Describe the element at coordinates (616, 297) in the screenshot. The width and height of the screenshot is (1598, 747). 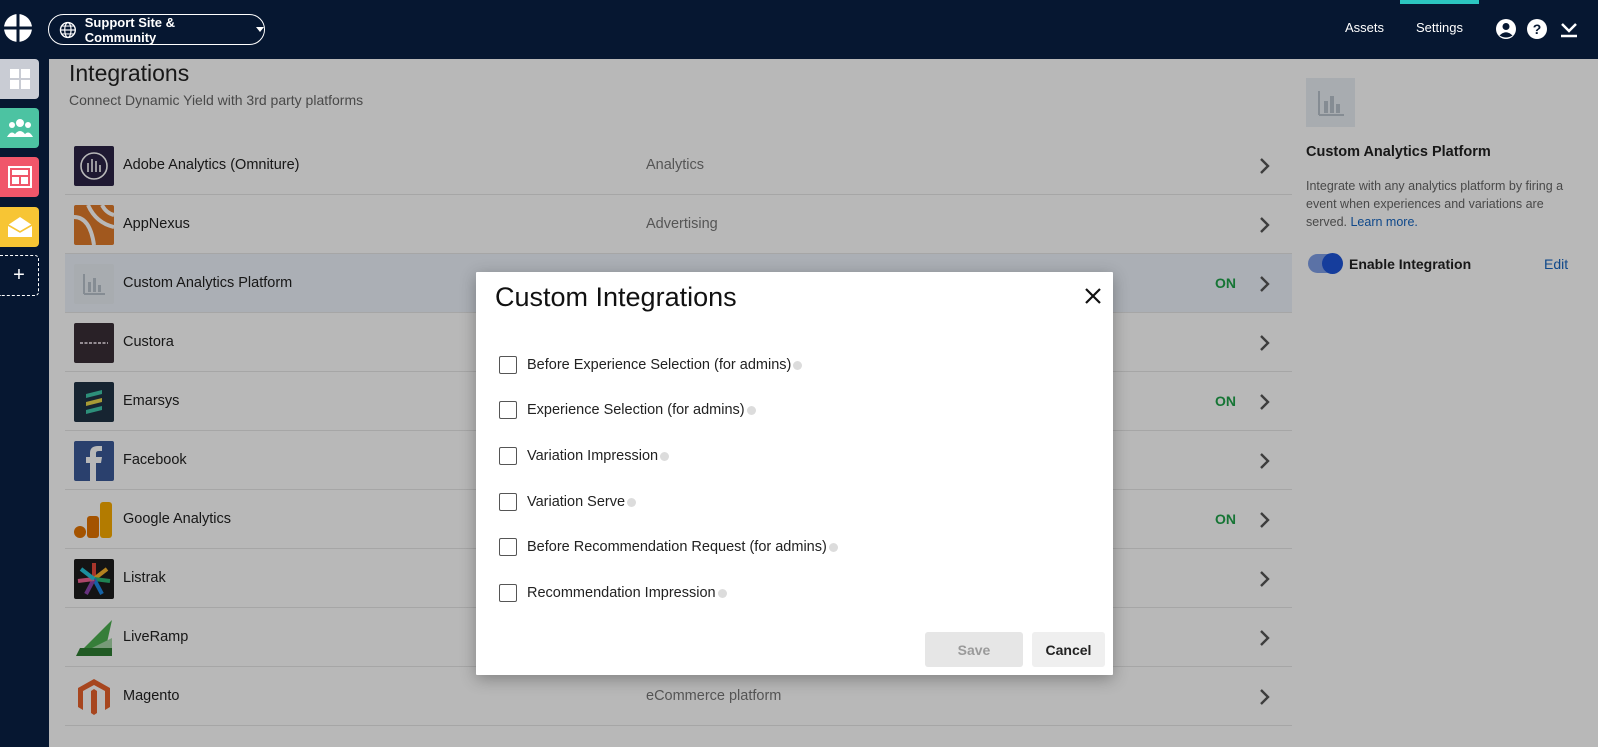
I see `dialog-title: Custom Integrations` at that location.